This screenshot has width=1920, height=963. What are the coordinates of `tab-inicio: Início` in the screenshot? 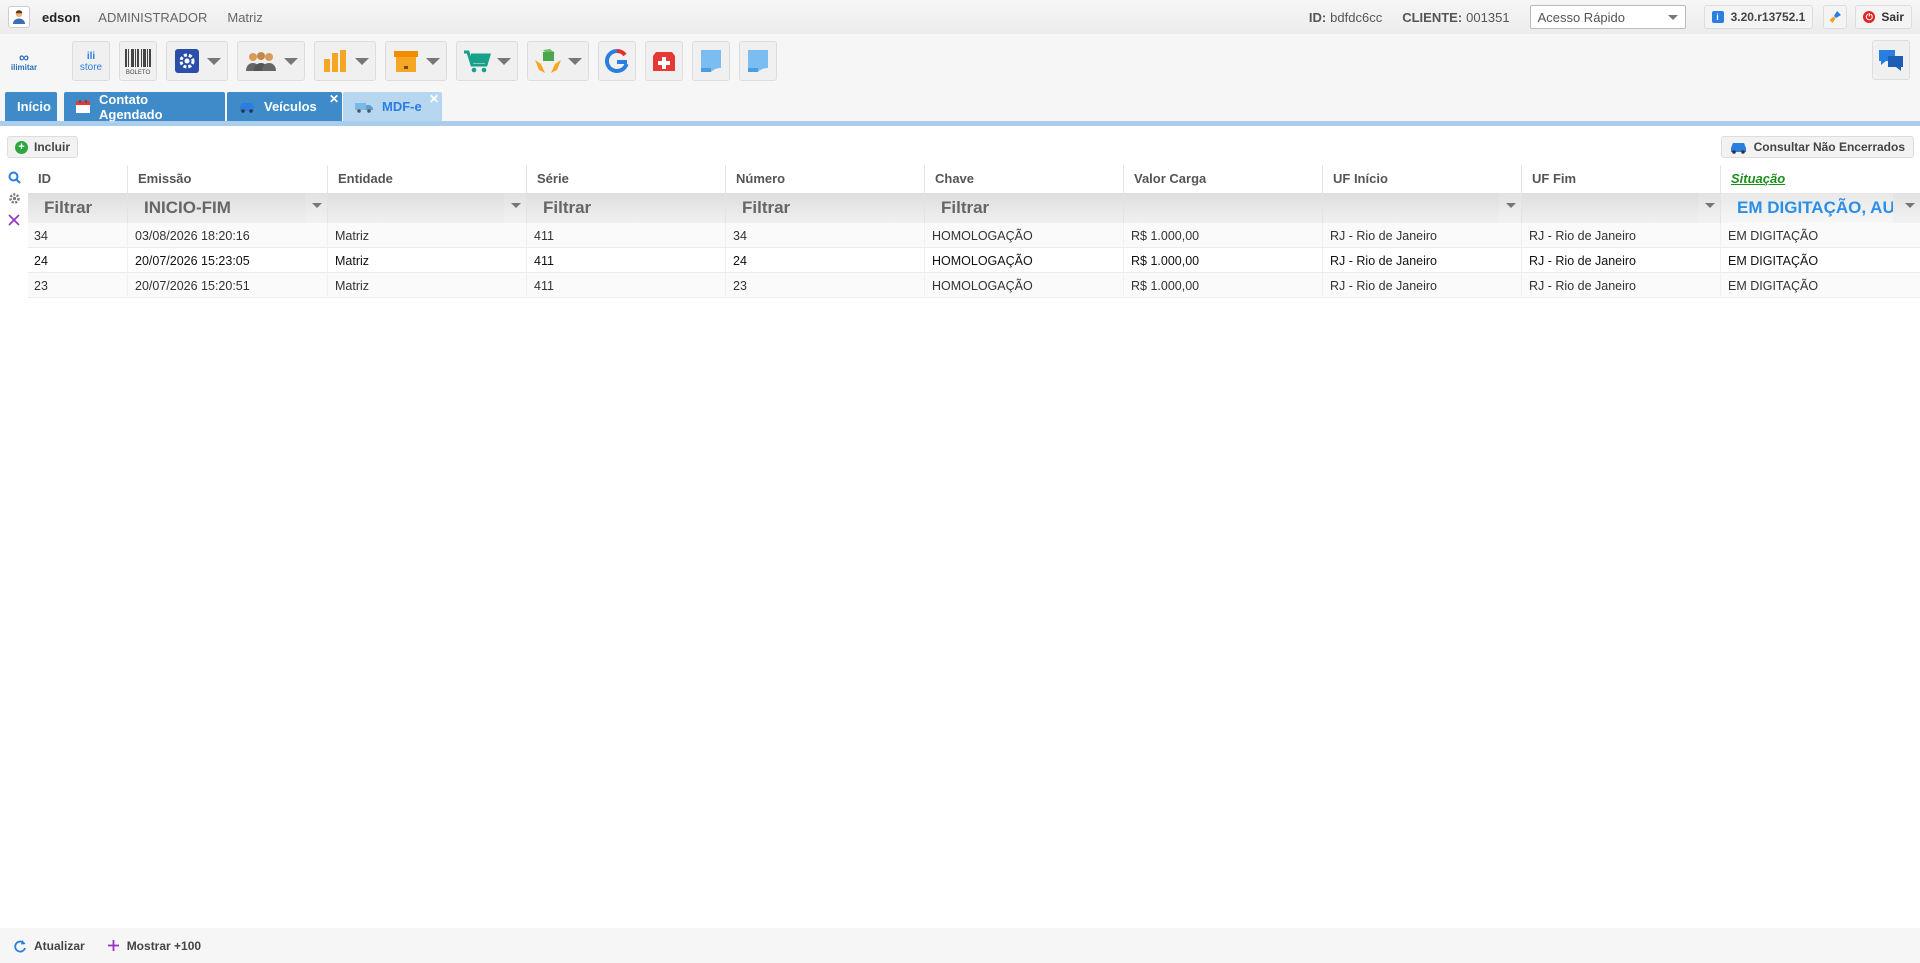 It's located at (31, 106).